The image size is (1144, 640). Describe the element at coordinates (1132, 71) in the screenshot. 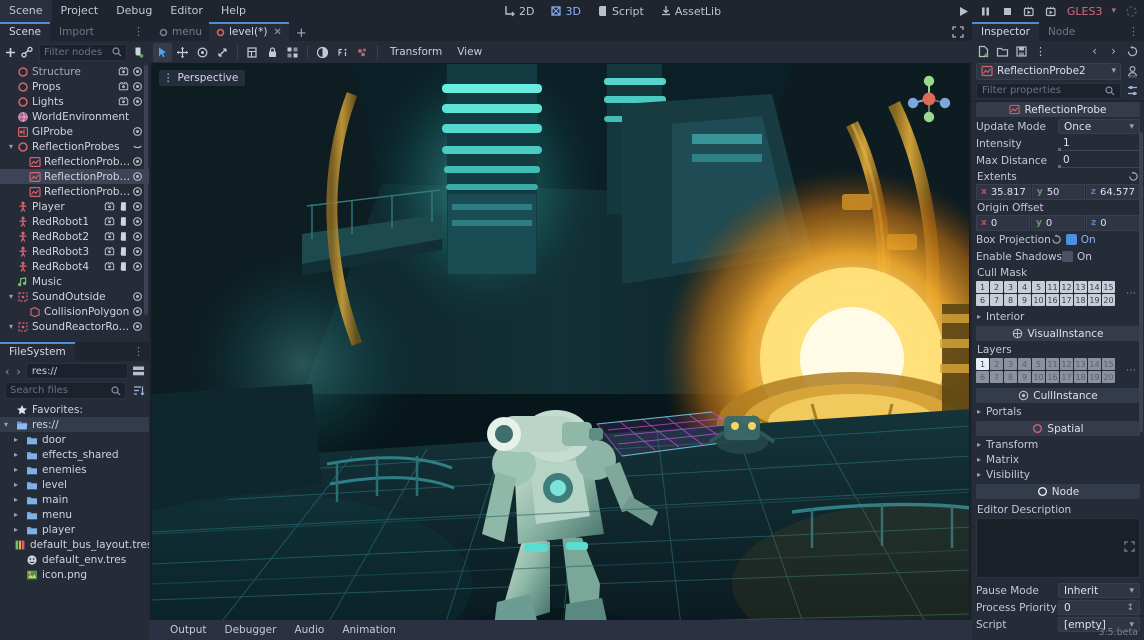

I see `open-docs-icon: DOC` at that location.